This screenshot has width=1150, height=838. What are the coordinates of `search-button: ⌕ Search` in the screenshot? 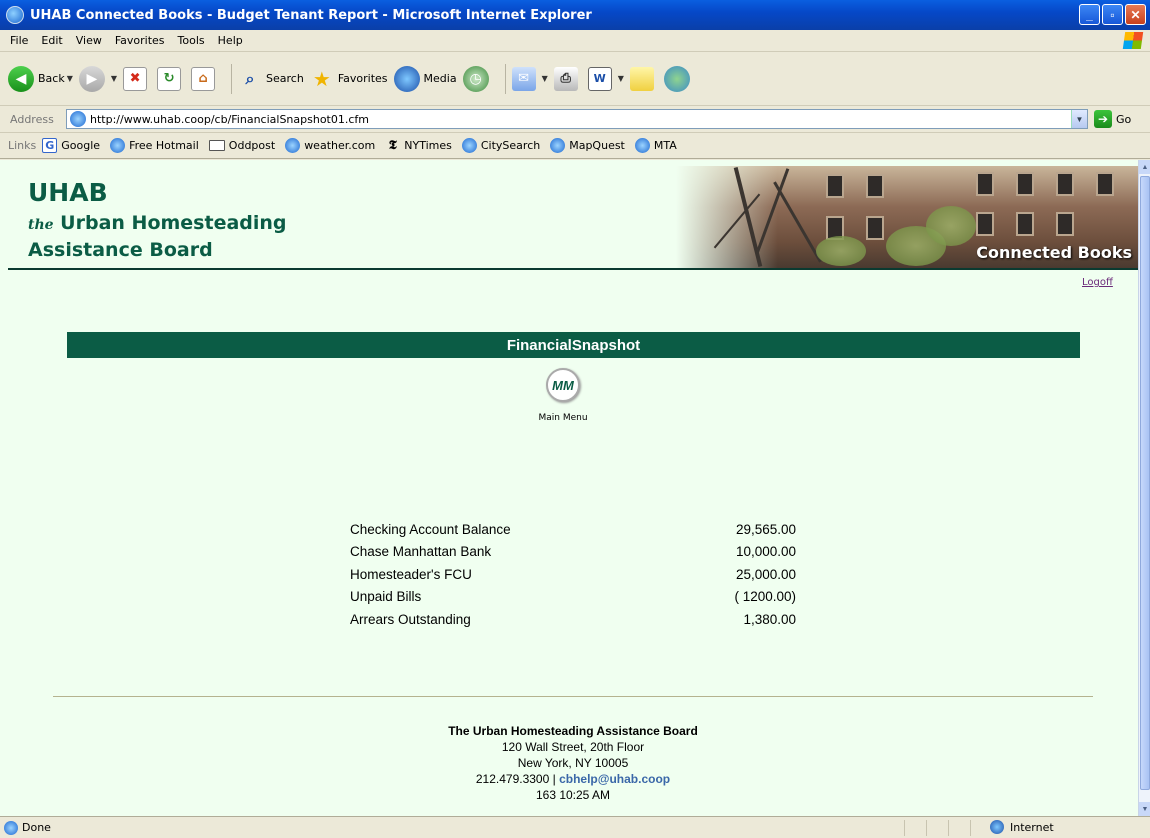 It's located at (271, 79).